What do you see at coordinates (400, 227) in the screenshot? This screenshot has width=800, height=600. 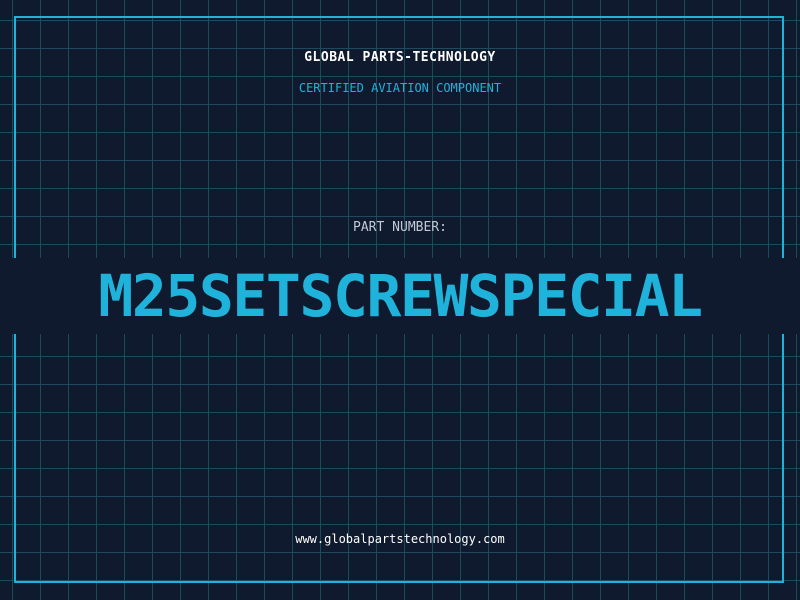 I see `part-number-label: PART NUMBER:` at bounding box center [400, 227].